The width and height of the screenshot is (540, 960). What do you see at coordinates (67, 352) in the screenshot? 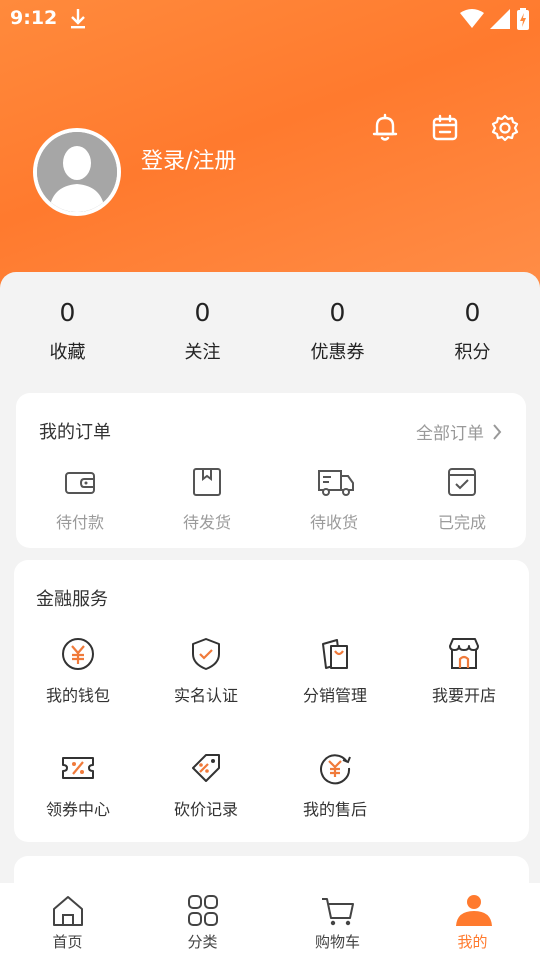
I see `stat-label: 收藏` at bounding box center [67, 352].